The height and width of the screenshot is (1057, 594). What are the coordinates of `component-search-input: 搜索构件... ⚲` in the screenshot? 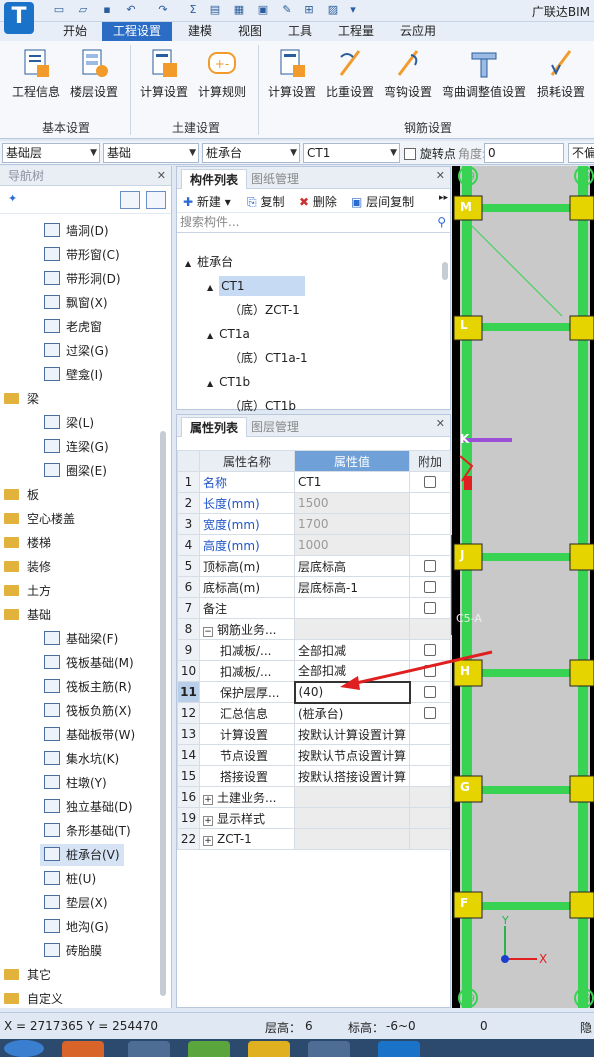 It's located at (313, 223).